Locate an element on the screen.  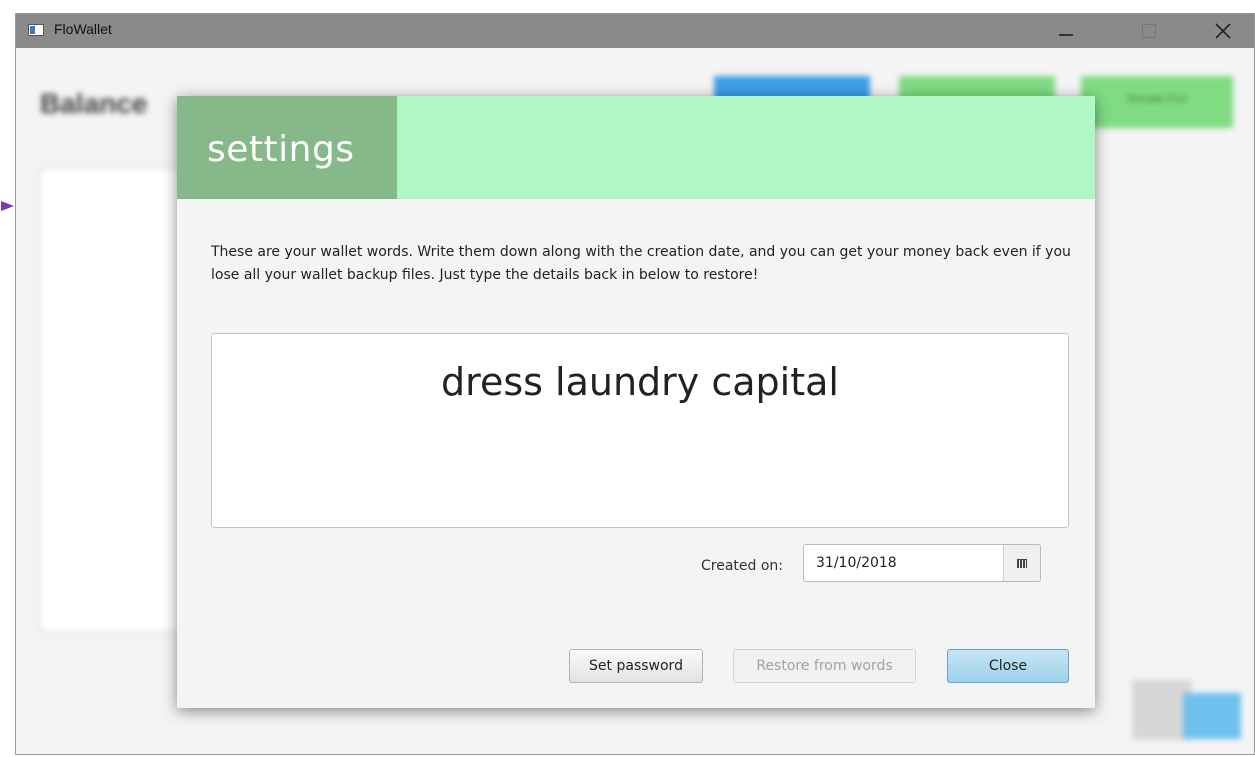
app-icon is located at coordinates (36, 30).